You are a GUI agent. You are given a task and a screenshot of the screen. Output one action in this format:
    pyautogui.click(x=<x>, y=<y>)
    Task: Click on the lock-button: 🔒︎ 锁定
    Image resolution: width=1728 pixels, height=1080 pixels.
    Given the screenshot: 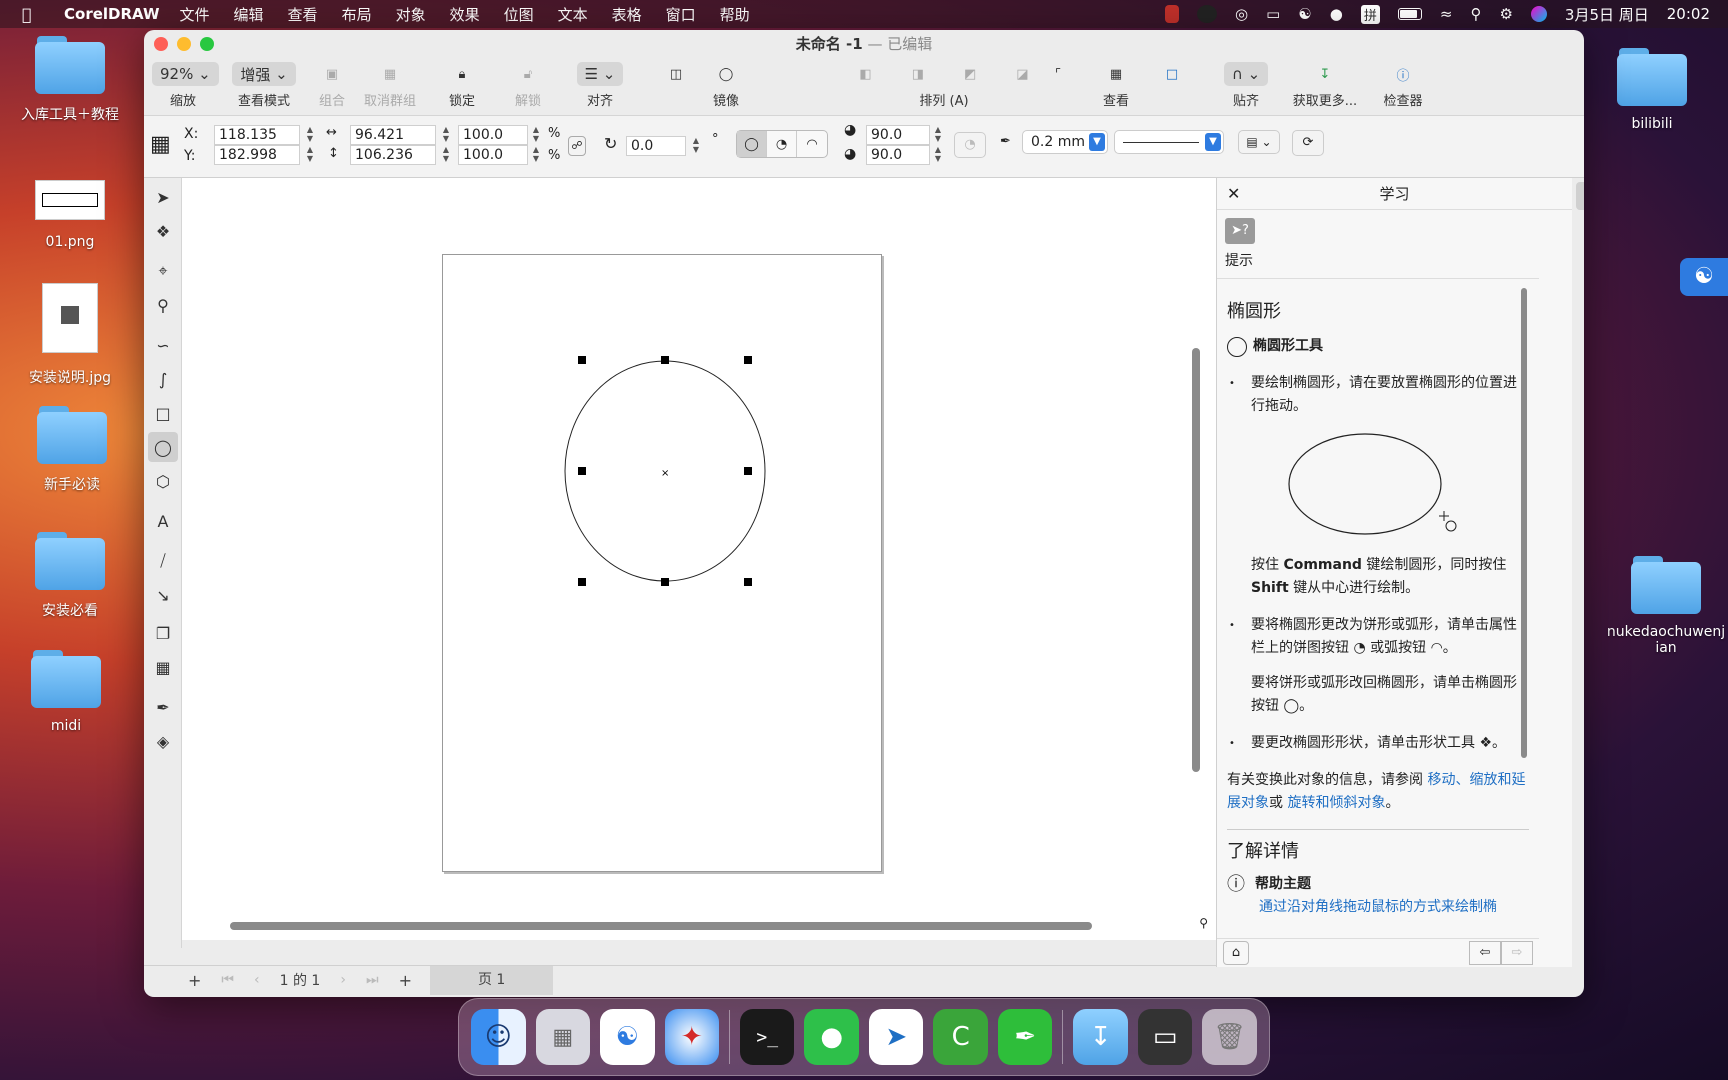 What is the action you would take?
    pyautogui.click(x=462, y=86)
    